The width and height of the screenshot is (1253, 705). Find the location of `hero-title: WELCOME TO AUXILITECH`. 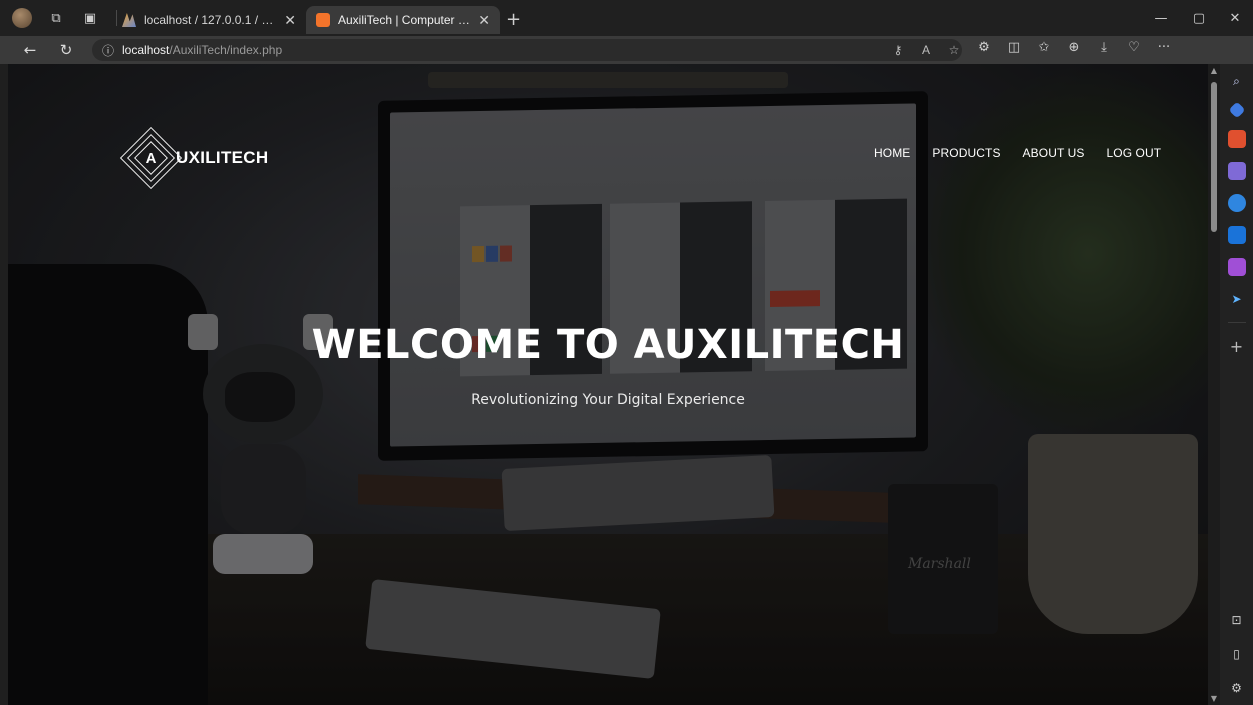

hero-title: WELCOME TO AUXILITECH is located at coordinates (608, 345).